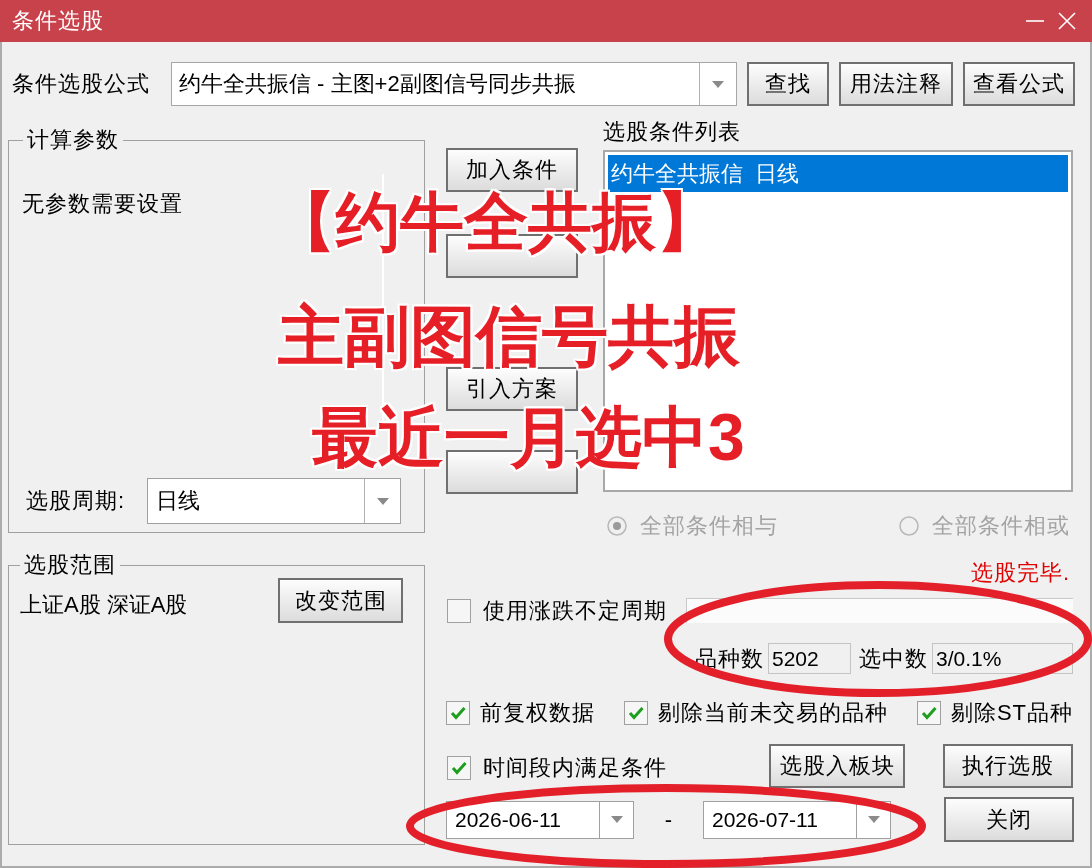  What do you see at coordinates (1002, 658) in the screenshot?
I see `stat-field: 3/0.1%` at bounding box center [1002, 658].